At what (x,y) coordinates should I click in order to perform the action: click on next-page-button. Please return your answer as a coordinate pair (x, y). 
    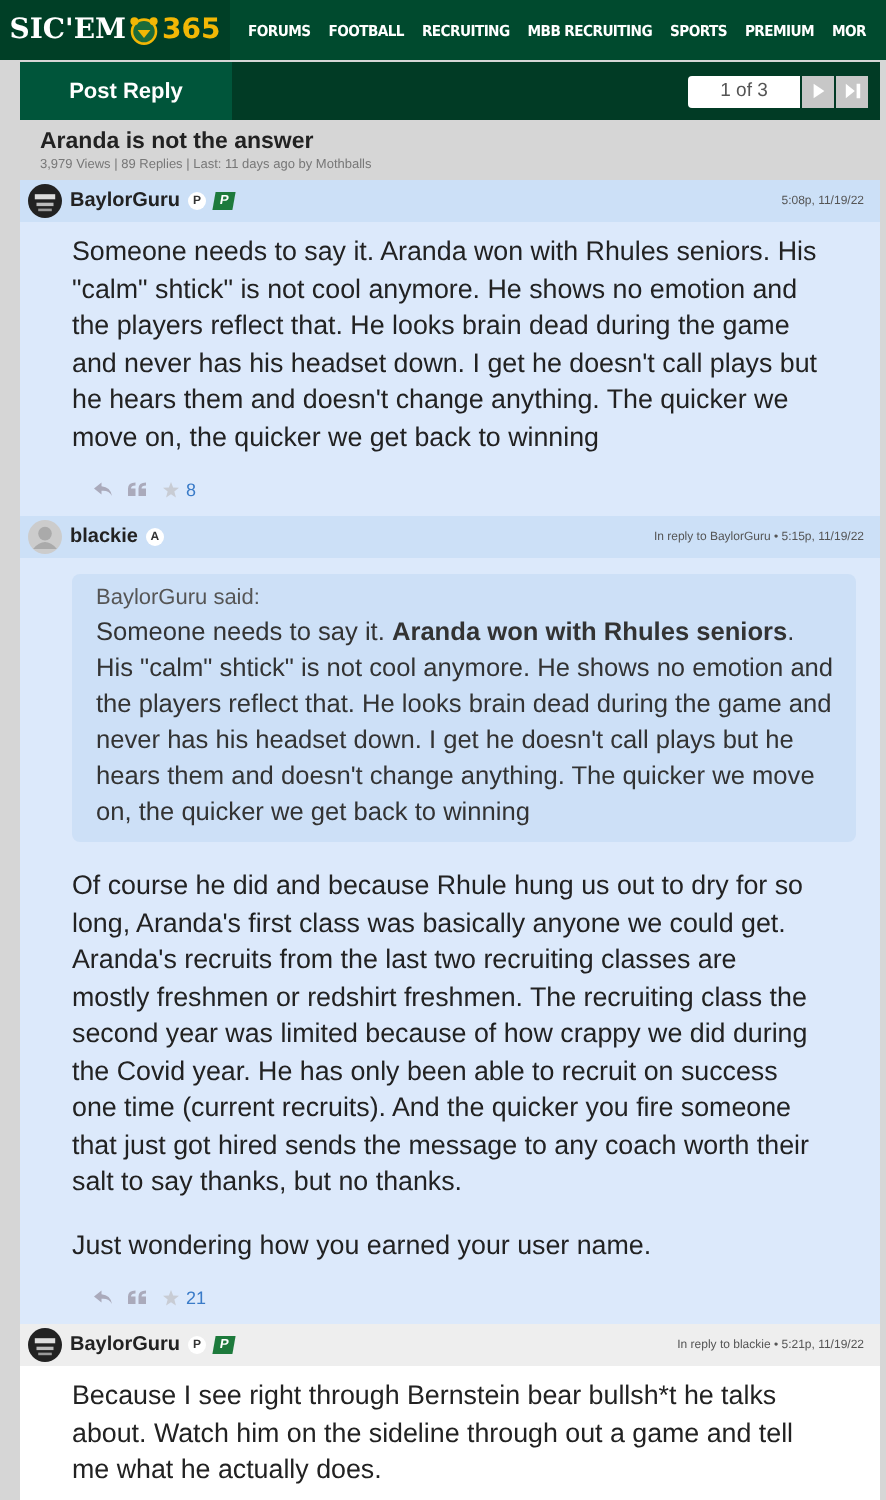
    Looking at the image, I should click on (818, 91).